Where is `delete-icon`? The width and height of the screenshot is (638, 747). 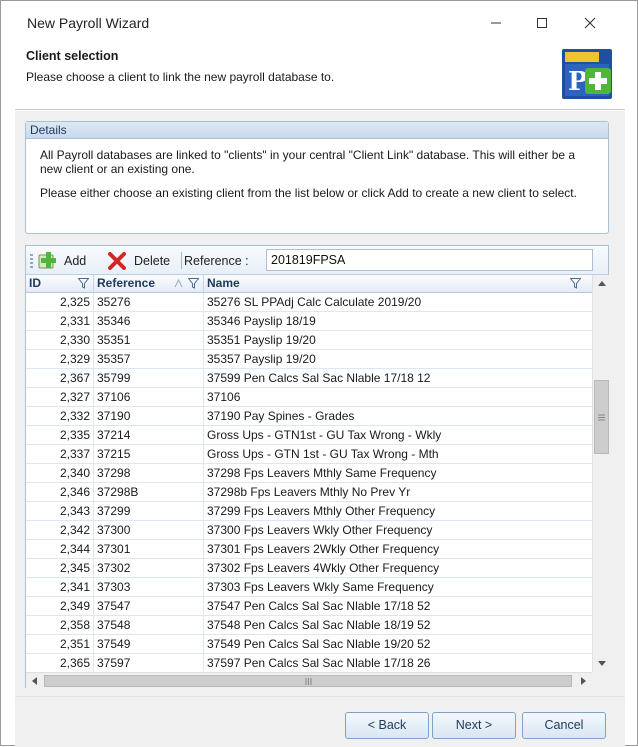
delete-icon is located at coordinates (117, 261).